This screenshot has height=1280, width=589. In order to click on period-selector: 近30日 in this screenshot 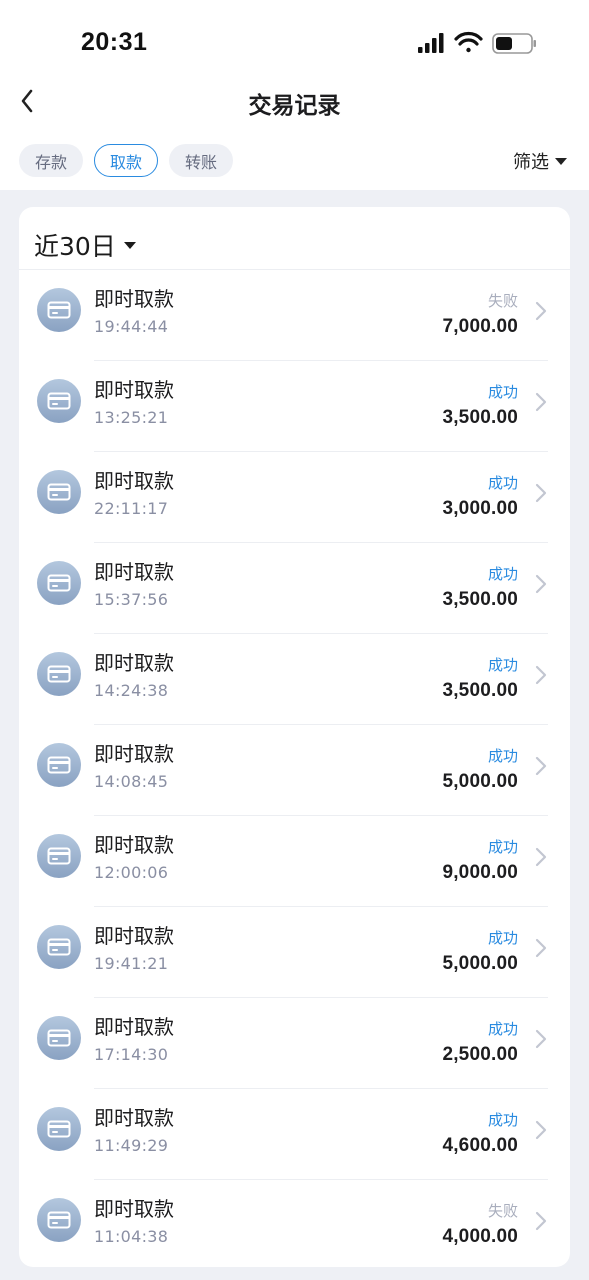, I will do `click(85, 245)`.